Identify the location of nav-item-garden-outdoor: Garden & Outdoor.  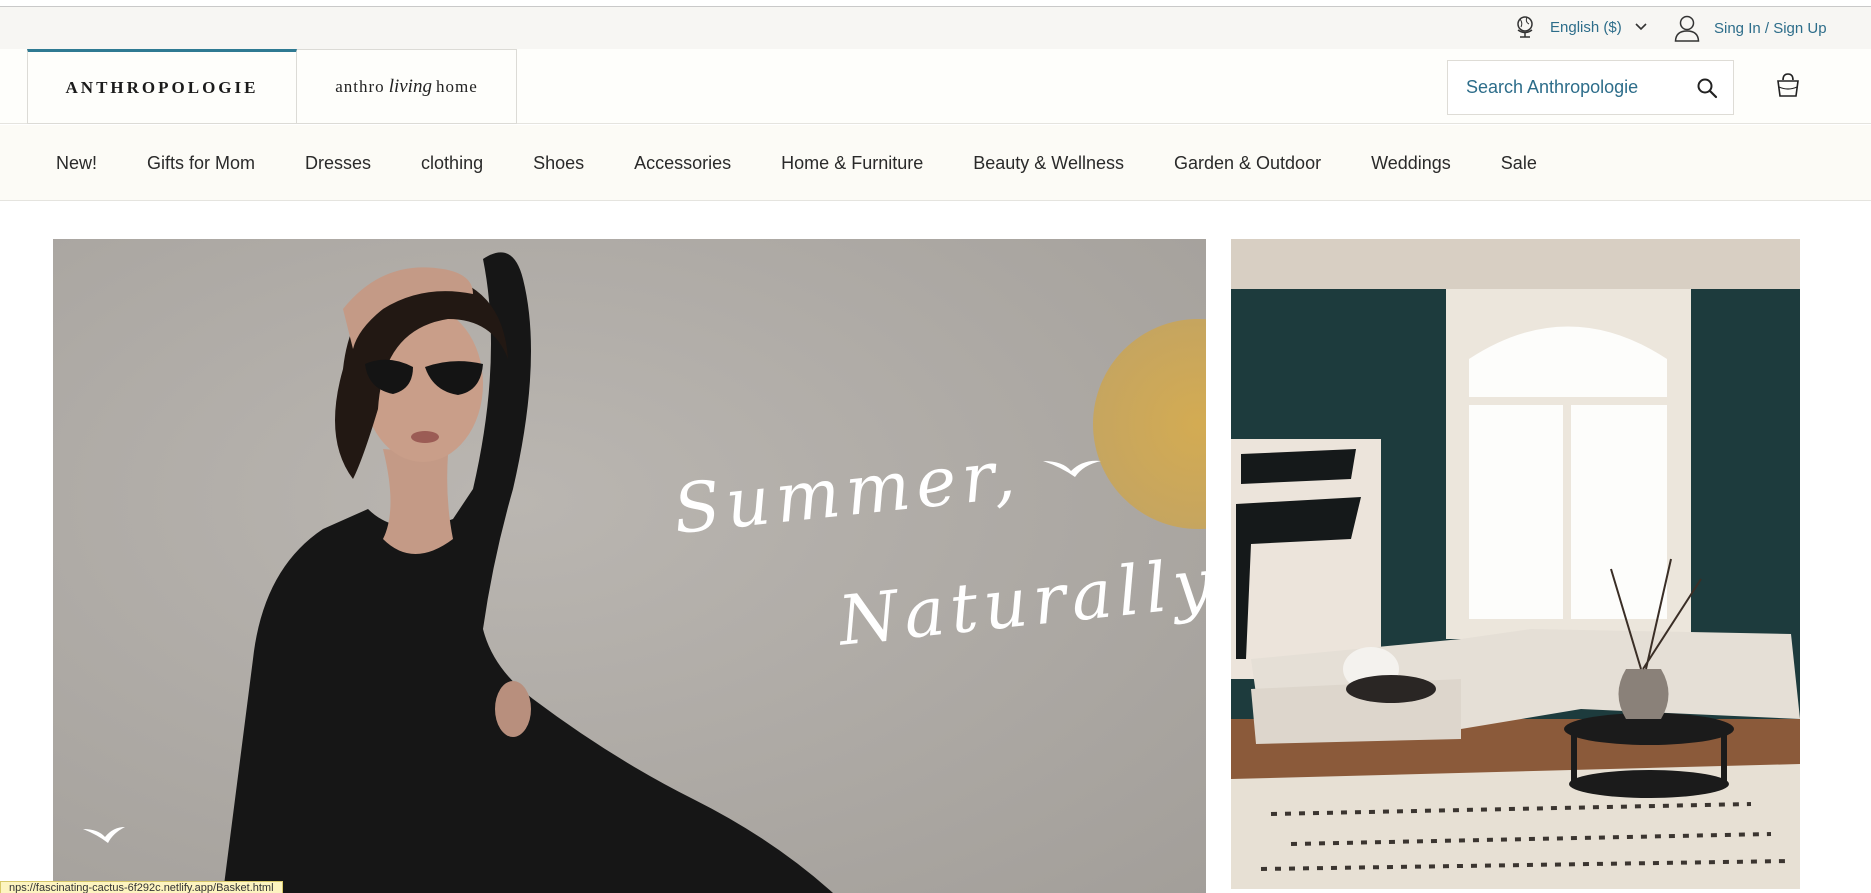
(1247, 163).